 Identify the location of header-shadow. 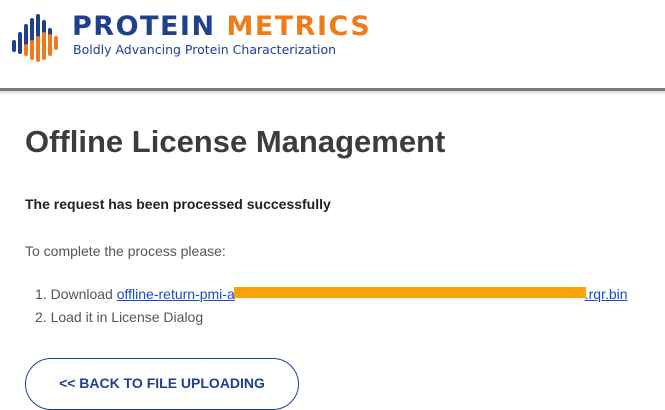
(332, 93).